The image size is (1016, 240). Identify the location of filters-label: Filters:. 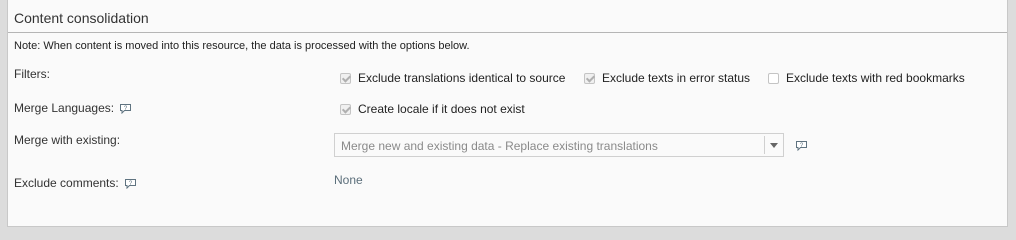
(32, 74).